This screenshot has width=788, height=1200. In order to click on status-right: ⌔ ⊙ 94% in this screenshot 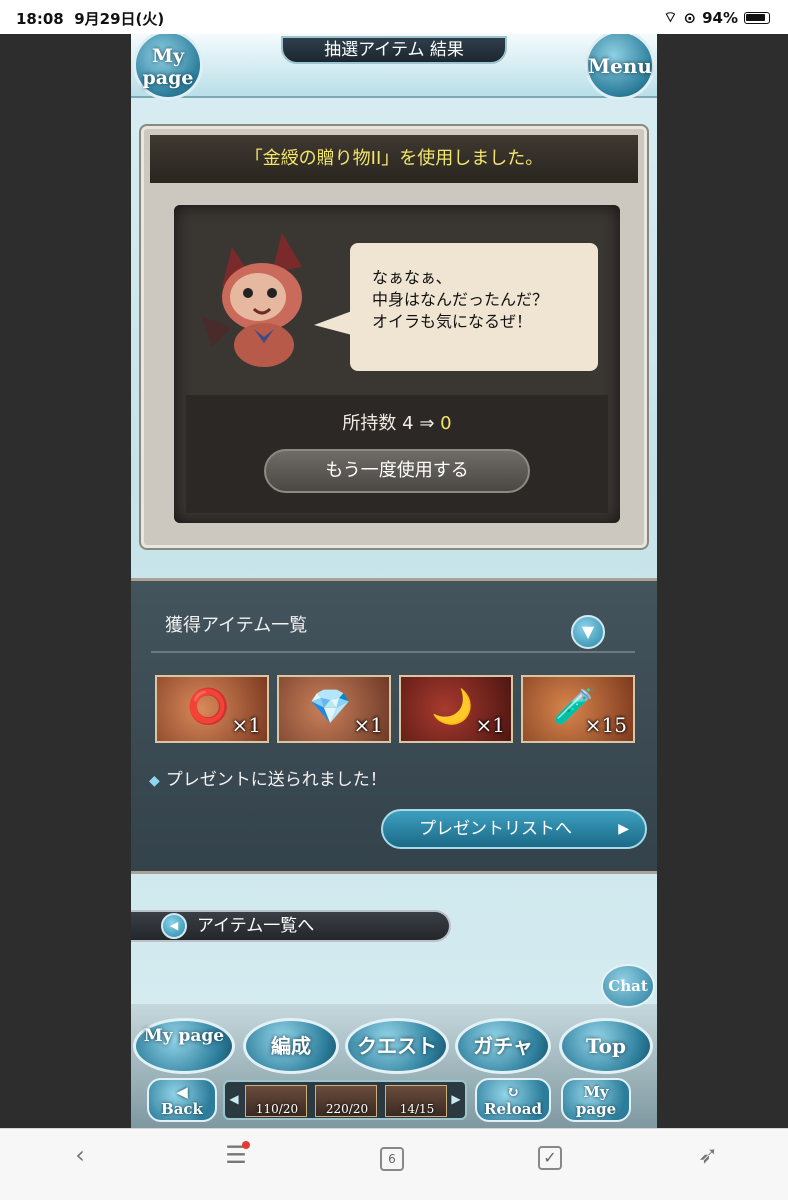, I will do `click(716, 17)`.